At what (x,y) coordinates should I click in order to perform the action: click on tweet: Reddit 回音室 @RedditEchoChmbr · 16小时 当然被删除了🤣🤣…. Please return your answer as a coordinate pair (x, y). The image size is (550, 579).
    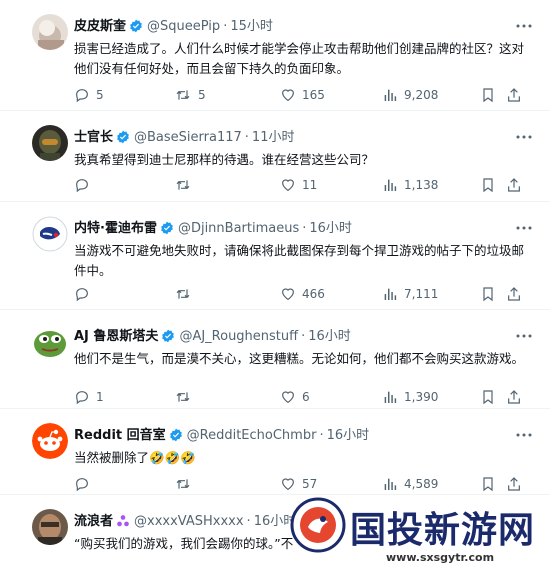
    Looking at the image, I should click on (275, 452).